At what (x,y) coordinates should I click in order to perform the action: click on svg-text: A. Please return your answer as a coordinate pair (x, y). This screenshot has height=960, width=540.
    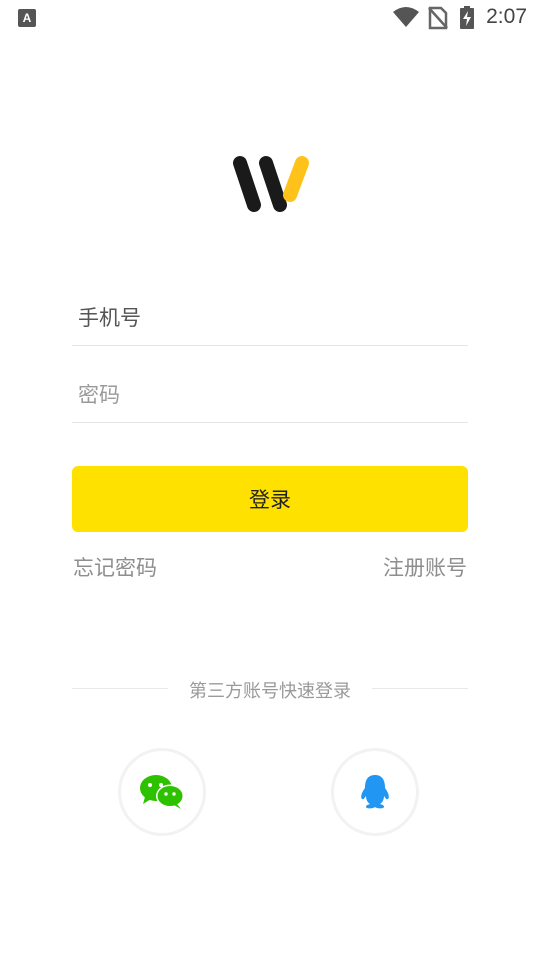
    Looking at the image, I should click on (27, 18).